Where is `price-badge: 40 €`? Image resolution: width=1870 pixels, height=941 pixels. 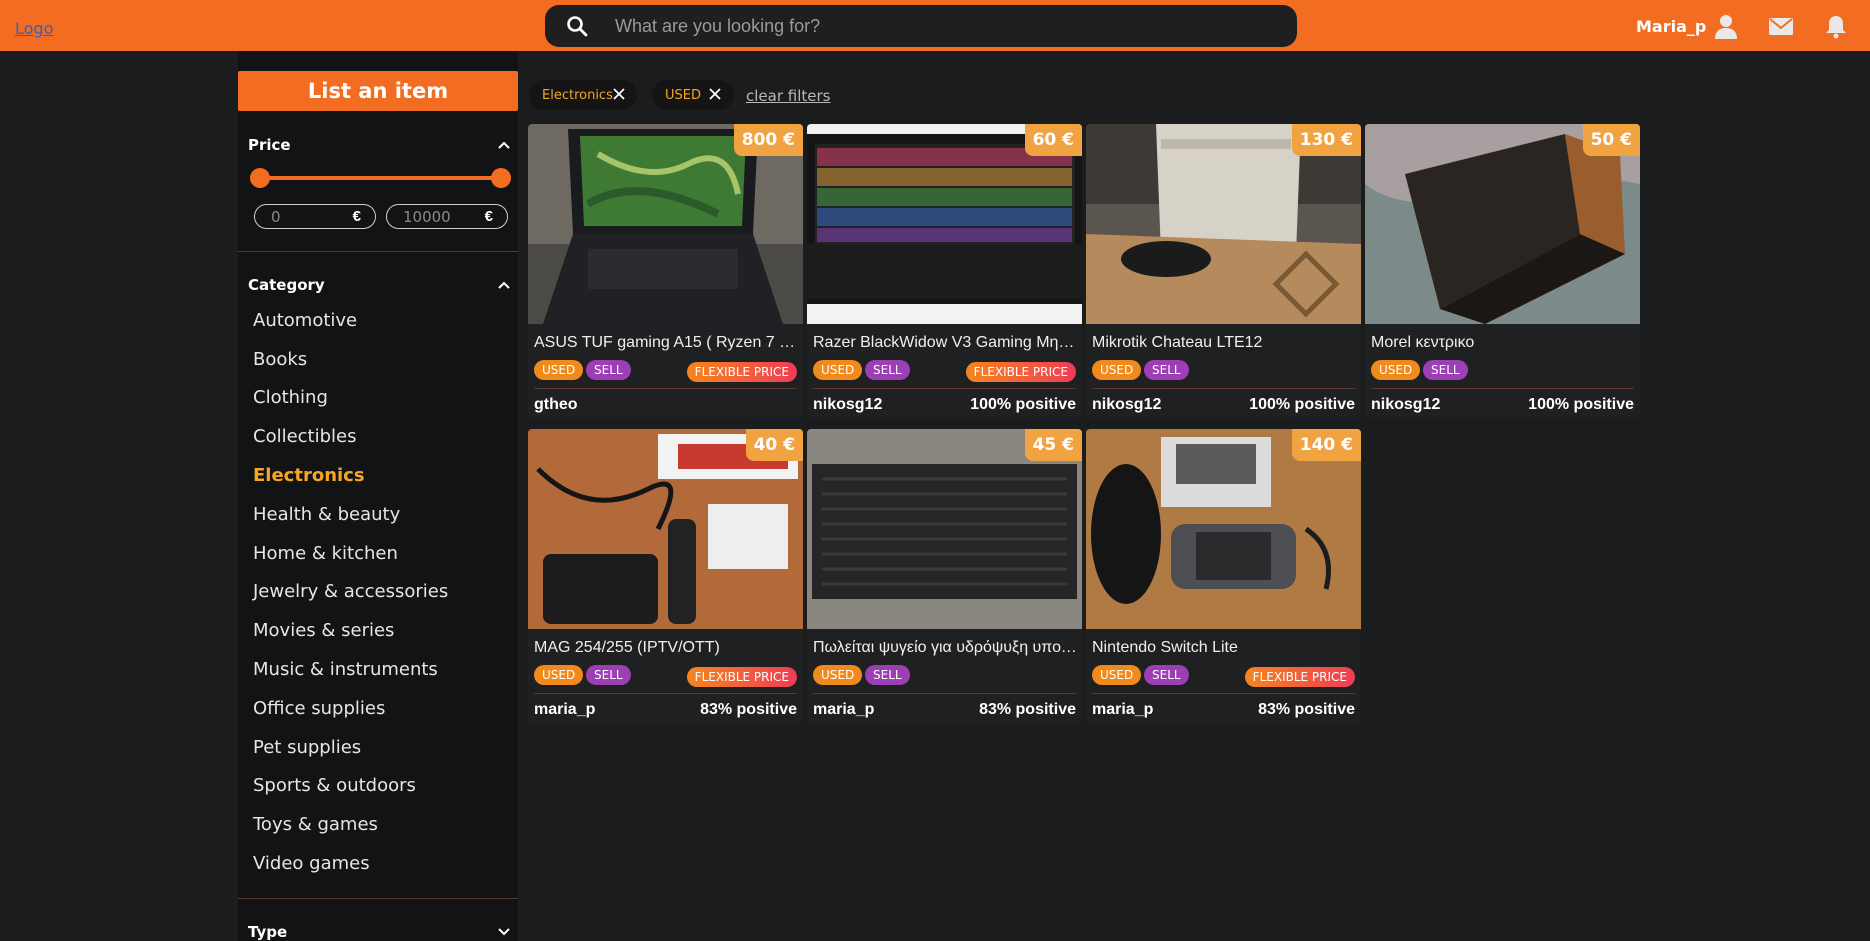
price-badge: 40 € is located at coordinates (774, 445).